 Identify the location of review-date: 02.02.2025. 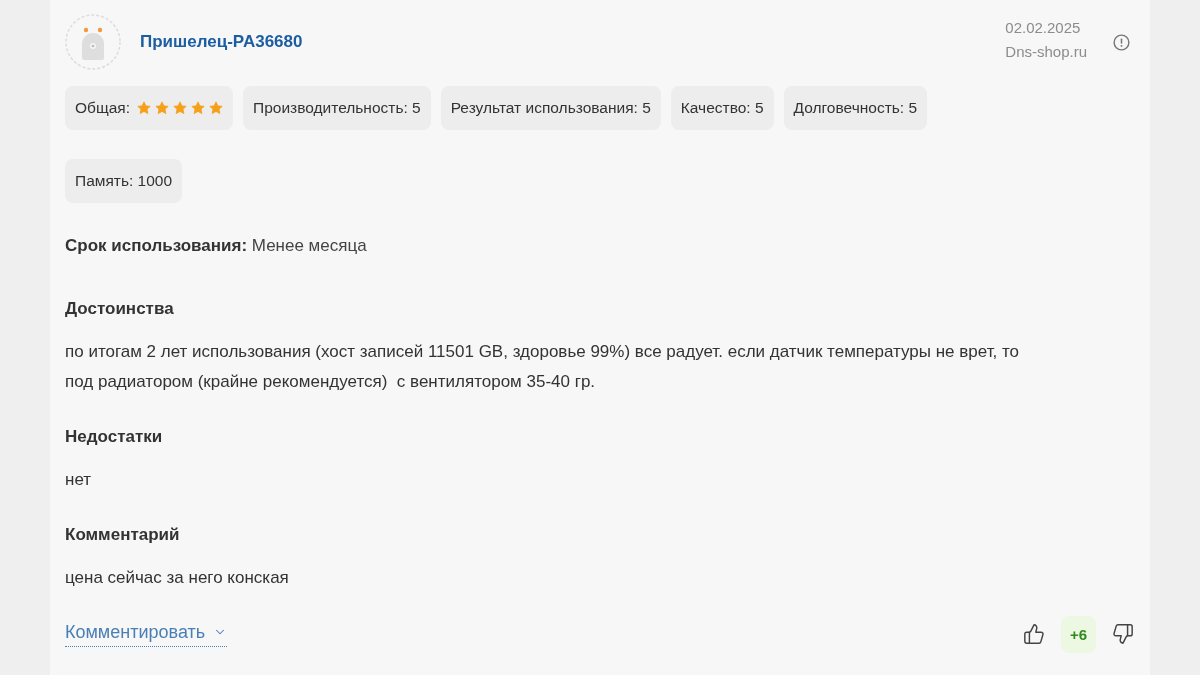
(1043, 28).